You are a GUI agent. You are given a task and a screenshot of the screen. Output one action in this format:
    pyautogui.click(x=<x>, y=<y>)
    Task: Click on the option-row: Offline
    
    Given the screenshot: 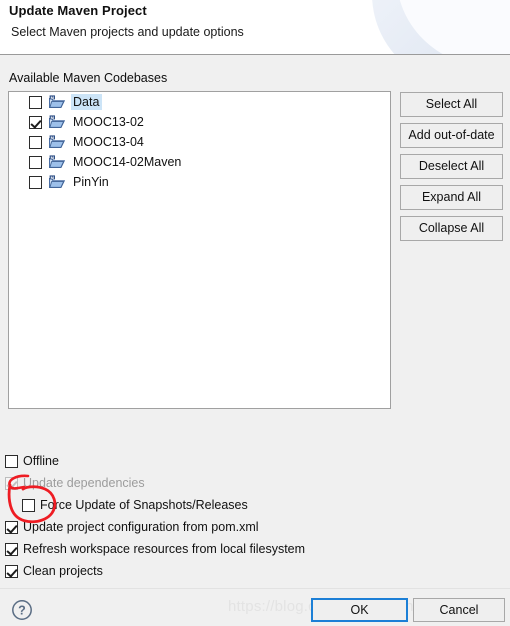 What is the action you would take?
    pyautogui.click(x=205, y=461)
    